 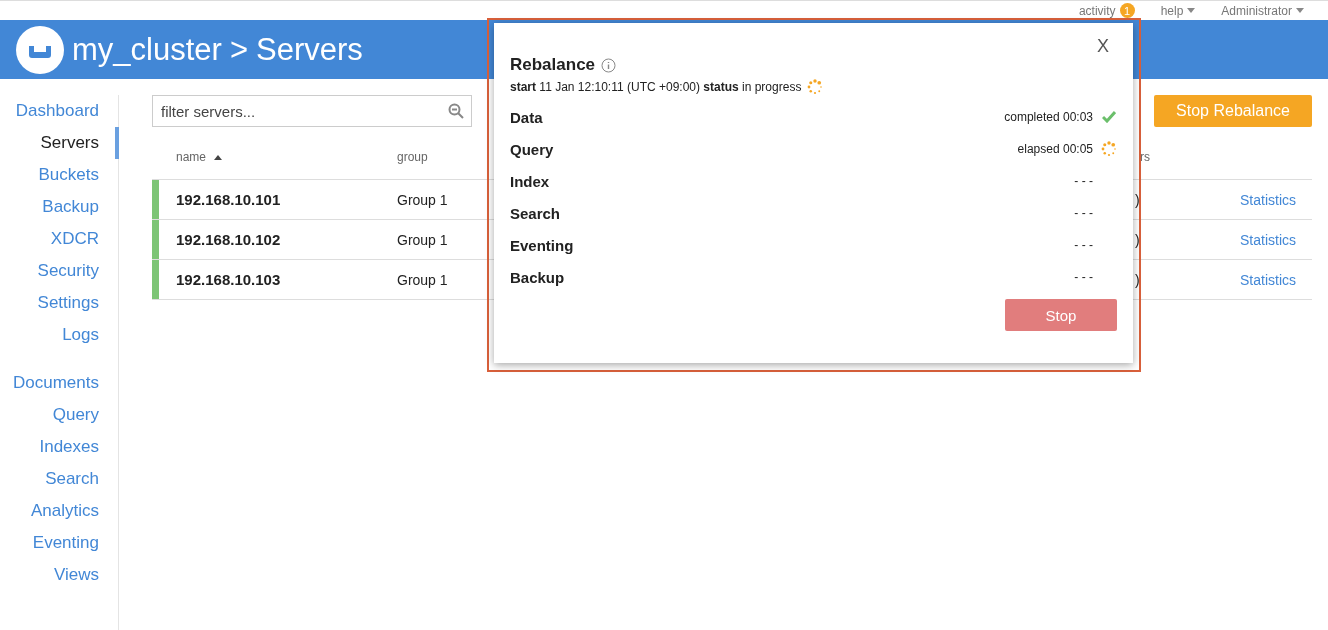 I want to click on stop-rebalance-button: Stop Rebalance, so click(x=1233, y=111).